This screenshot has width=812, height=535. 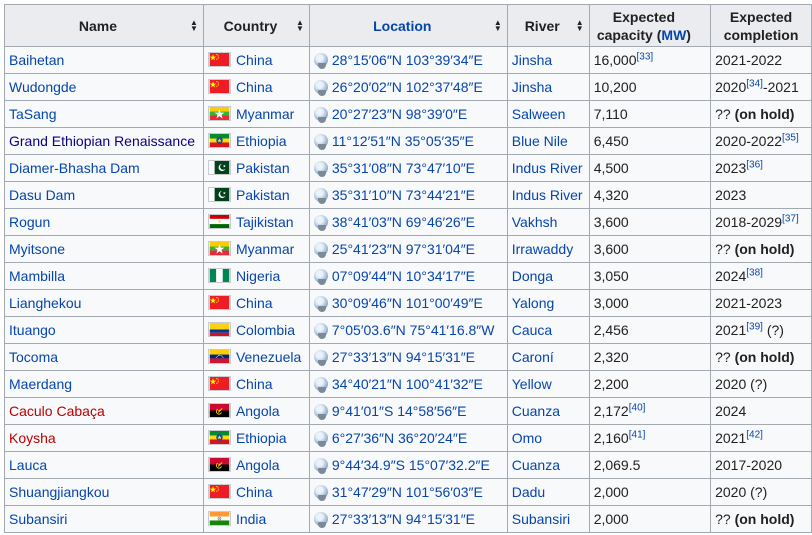 What do you see at coordinates (403, 168) in the screenshot?
I see `coordinates-link: 35°31′08″N 73°47′10″E` at bounding box center [403, 168].